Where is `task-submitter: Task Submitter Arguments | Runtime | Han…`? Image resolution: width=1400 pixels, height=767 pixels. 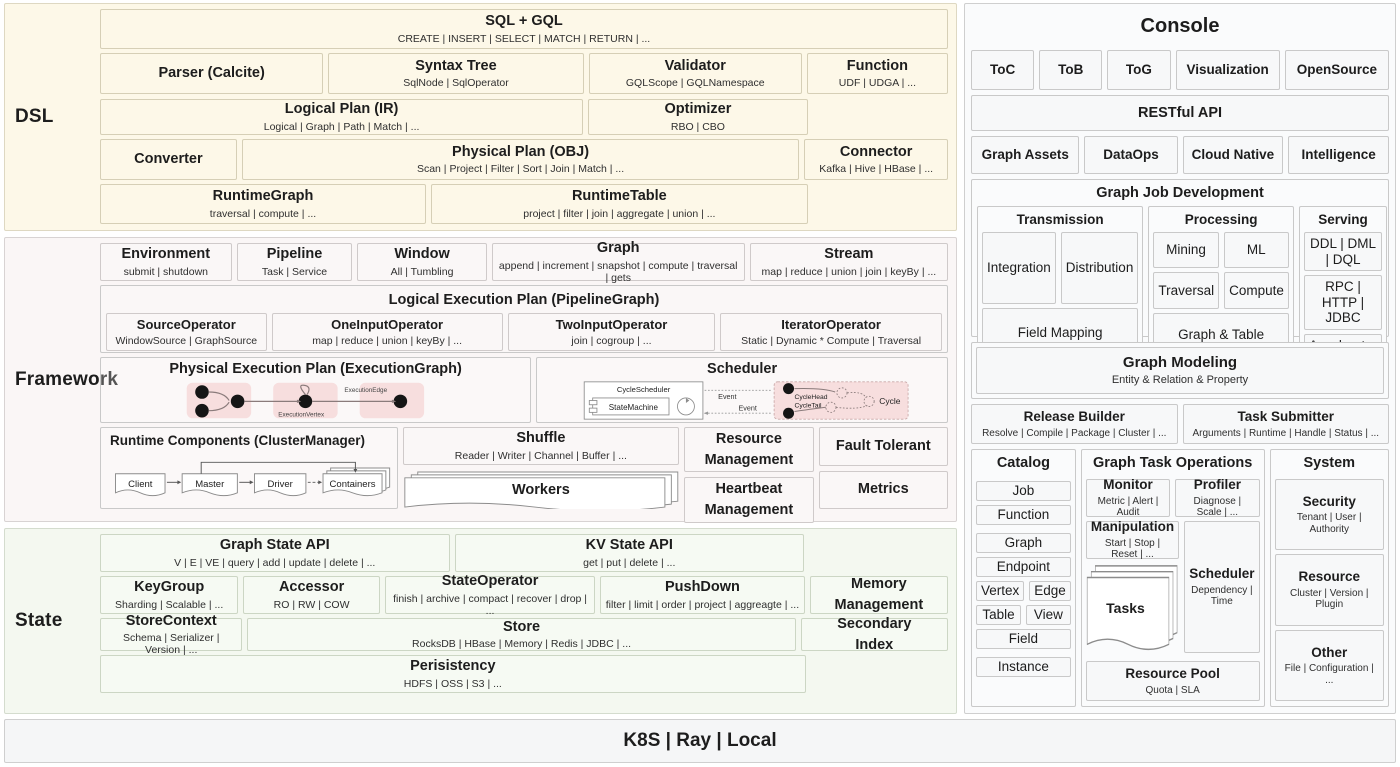
task-submitter: Task Submitter Arguments | Runtime | Han… is located at coordinates (1285, 424).